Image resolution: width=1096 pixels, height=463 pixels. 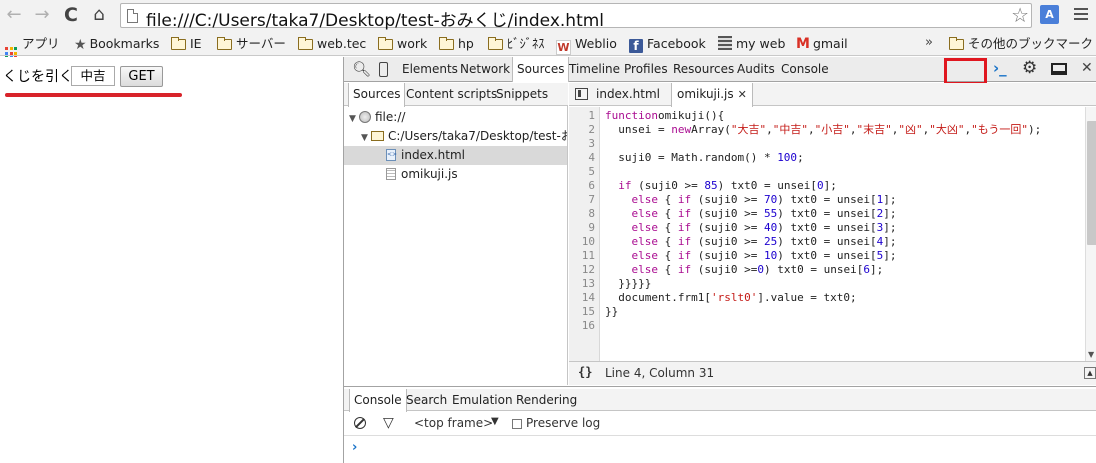 I want to click on bookmark-apps: アプリ, so click(x=32, y=47).